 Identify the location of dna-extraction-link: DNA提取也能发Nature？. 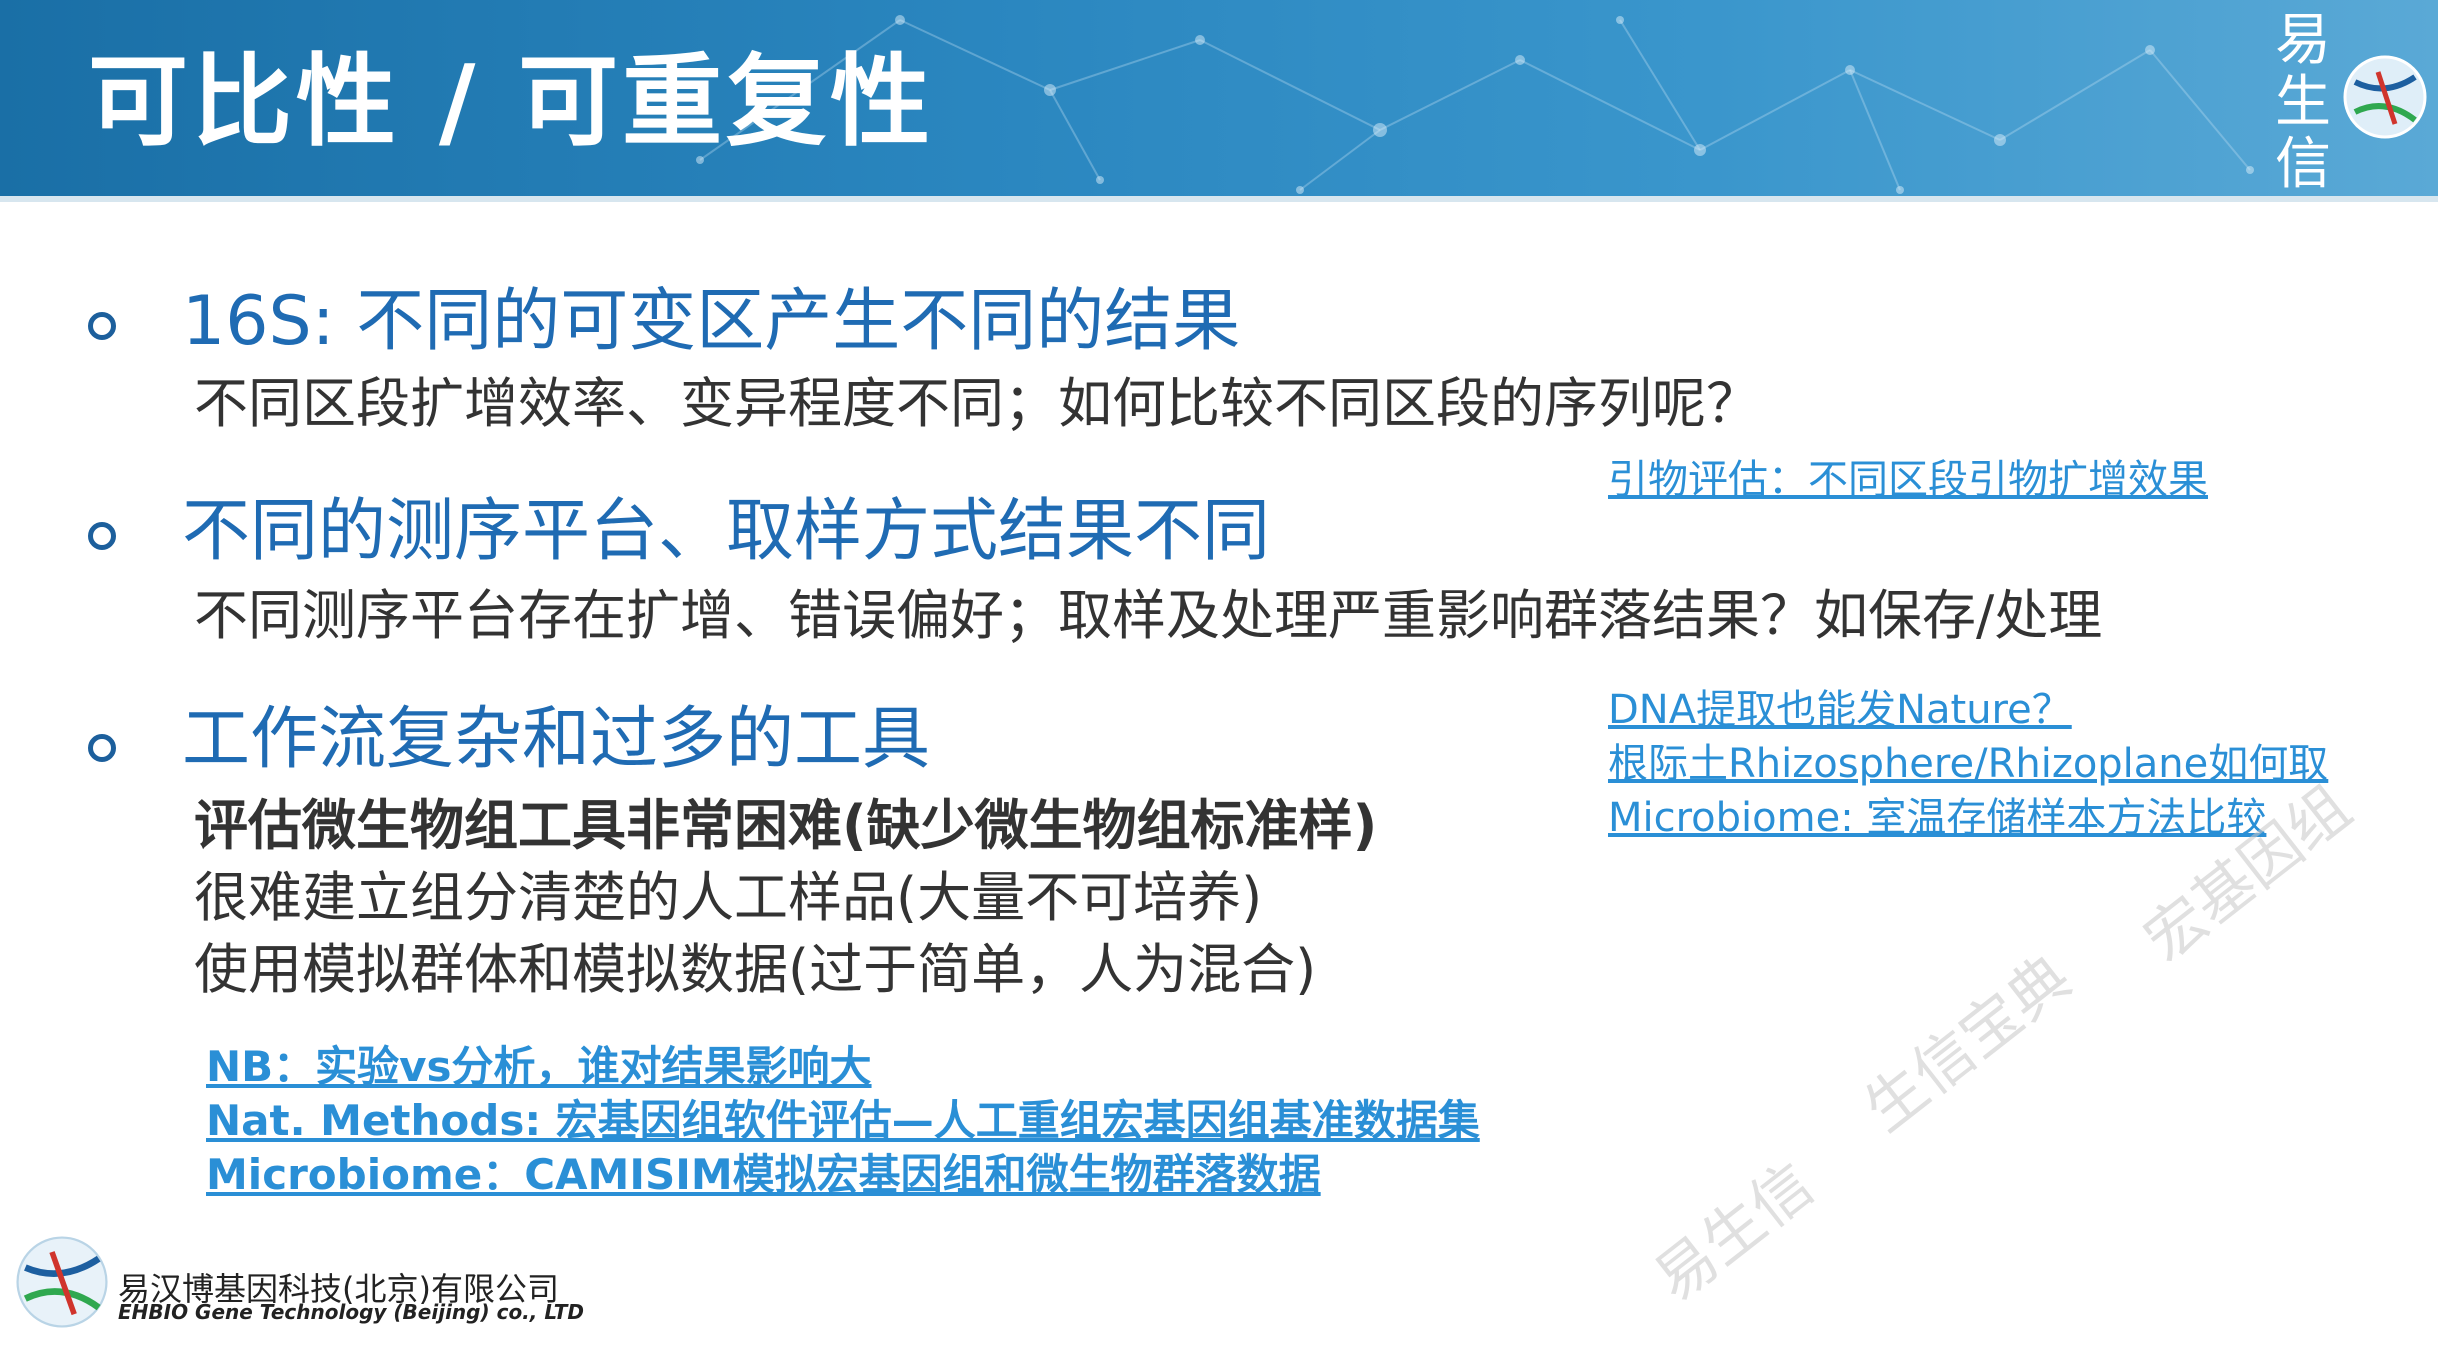
(1840, 710).